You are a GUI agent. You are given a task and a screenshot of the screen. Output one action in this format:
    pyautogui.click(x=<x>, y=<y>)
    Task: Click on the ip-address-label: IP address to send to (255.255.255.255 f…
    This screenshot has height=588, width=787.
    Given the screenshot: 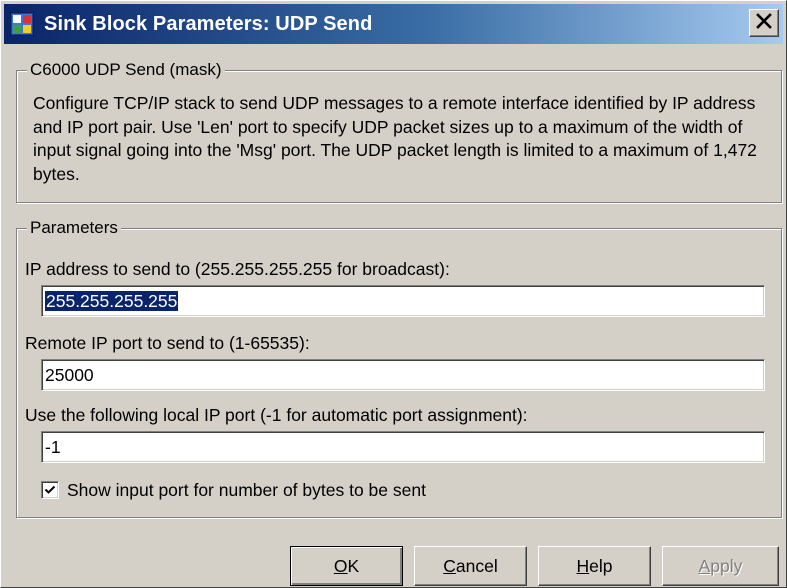 What is the action you would take?
    pyautogui.click(x=237, y=269)
    